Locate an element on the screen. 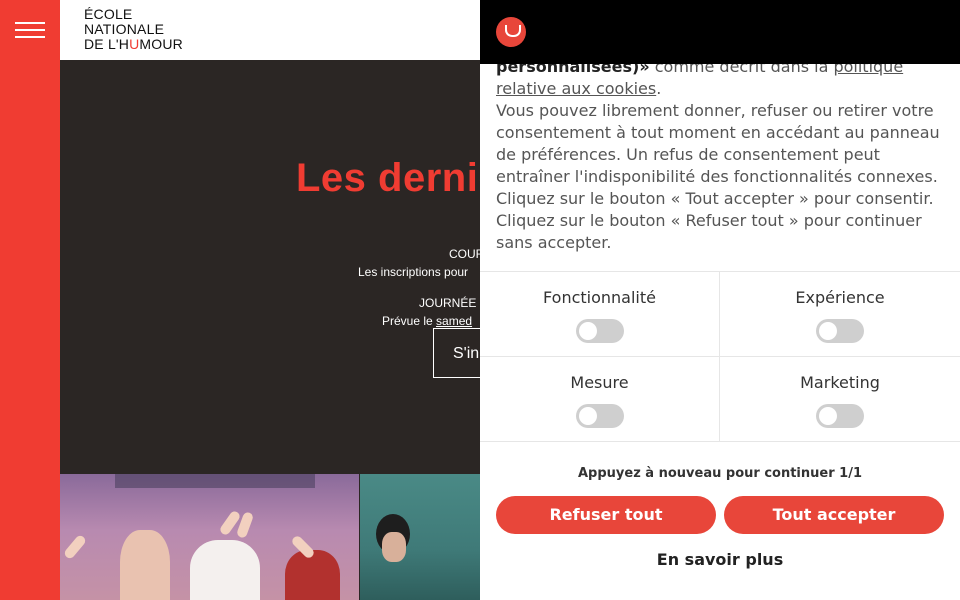 The image size is (960, 600). site-logo: ÉCOLE NATIONALE DE L'HUMOUR is located at coordinates (133, 29).